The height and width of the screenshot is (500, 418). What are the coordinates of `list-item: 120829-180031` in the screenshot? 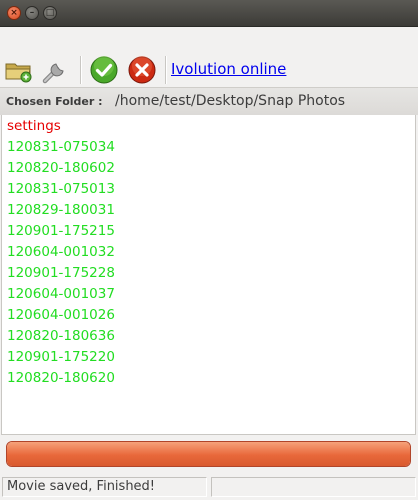 It's located at (61, 210).